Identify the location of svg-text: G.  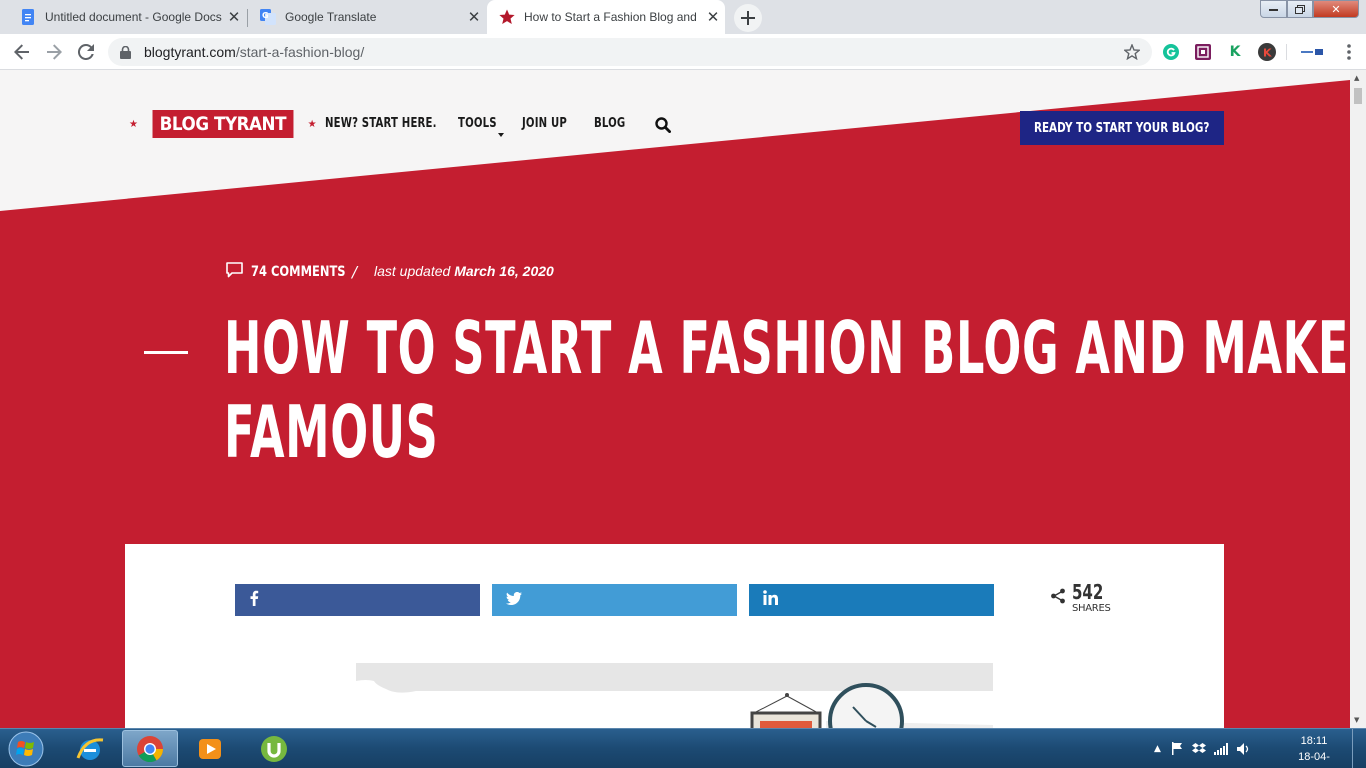
(265, 15).